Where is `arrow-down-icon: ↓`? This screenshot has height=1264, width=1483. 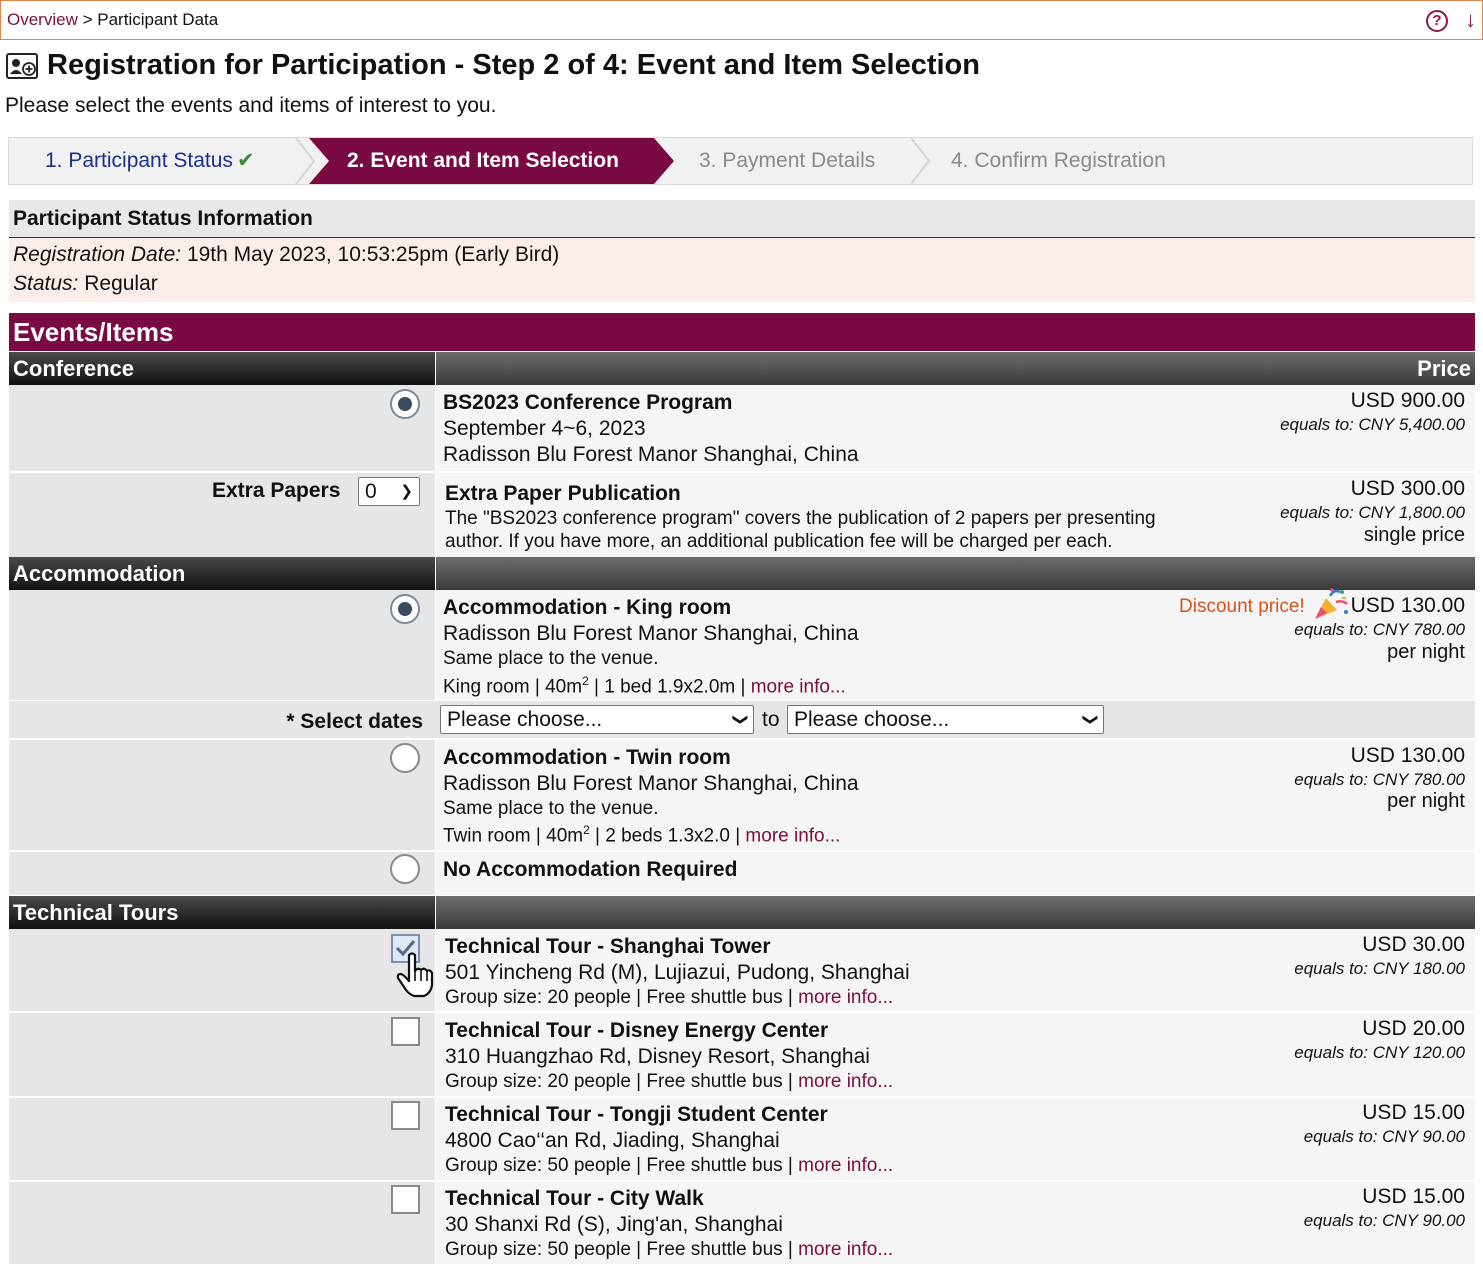
arrow-down-icon: ↓ is located at coordinates (1470, 20).